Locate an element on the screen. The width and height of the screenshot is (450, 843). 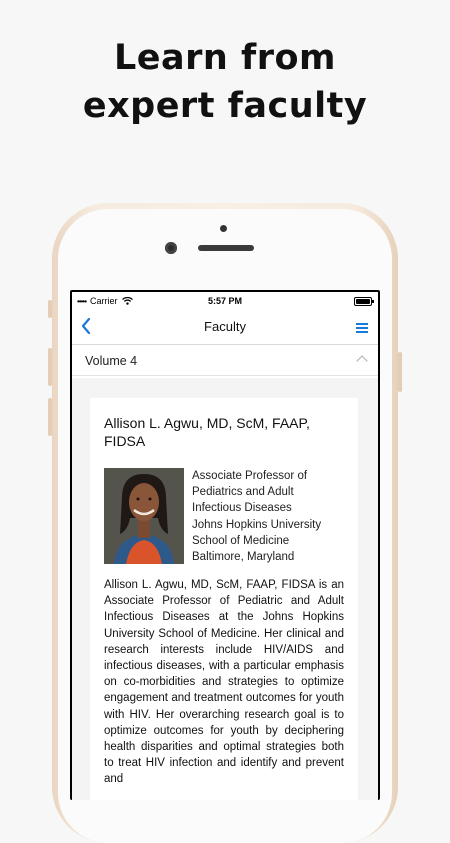
marketing-headline: Learn from expert faculty is located at coordinates (225, 82).